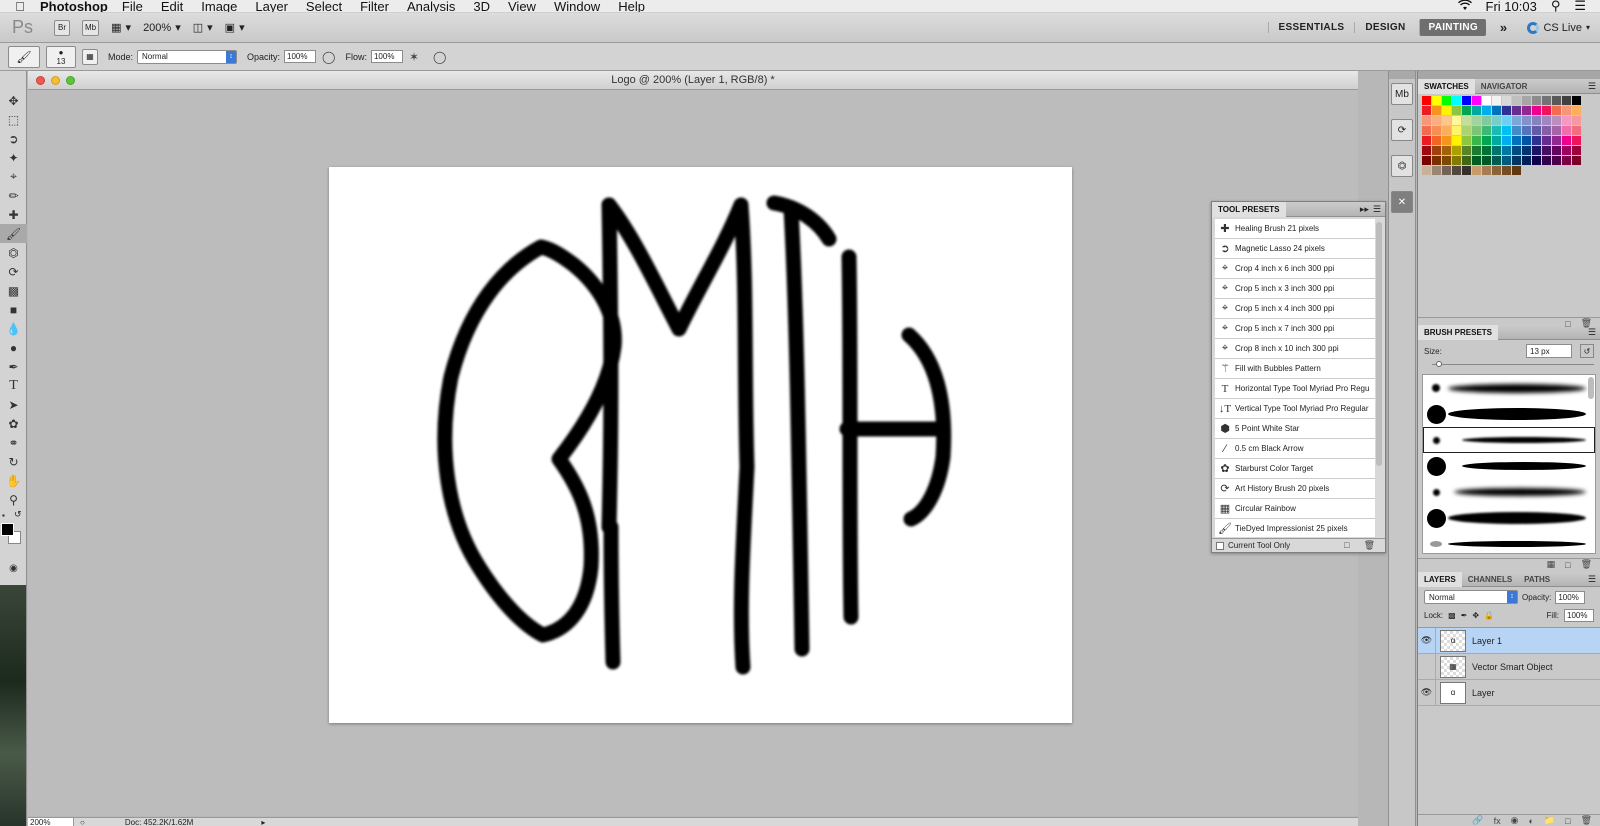  I want to click on toggle-brush-panel-icon: ▦, so click(1551, 564).